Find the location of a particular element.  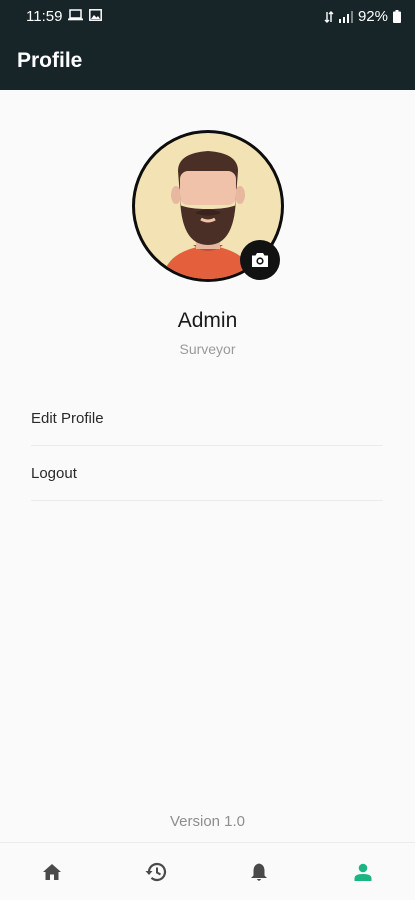

nav-history is located at coordinates (156, 871).